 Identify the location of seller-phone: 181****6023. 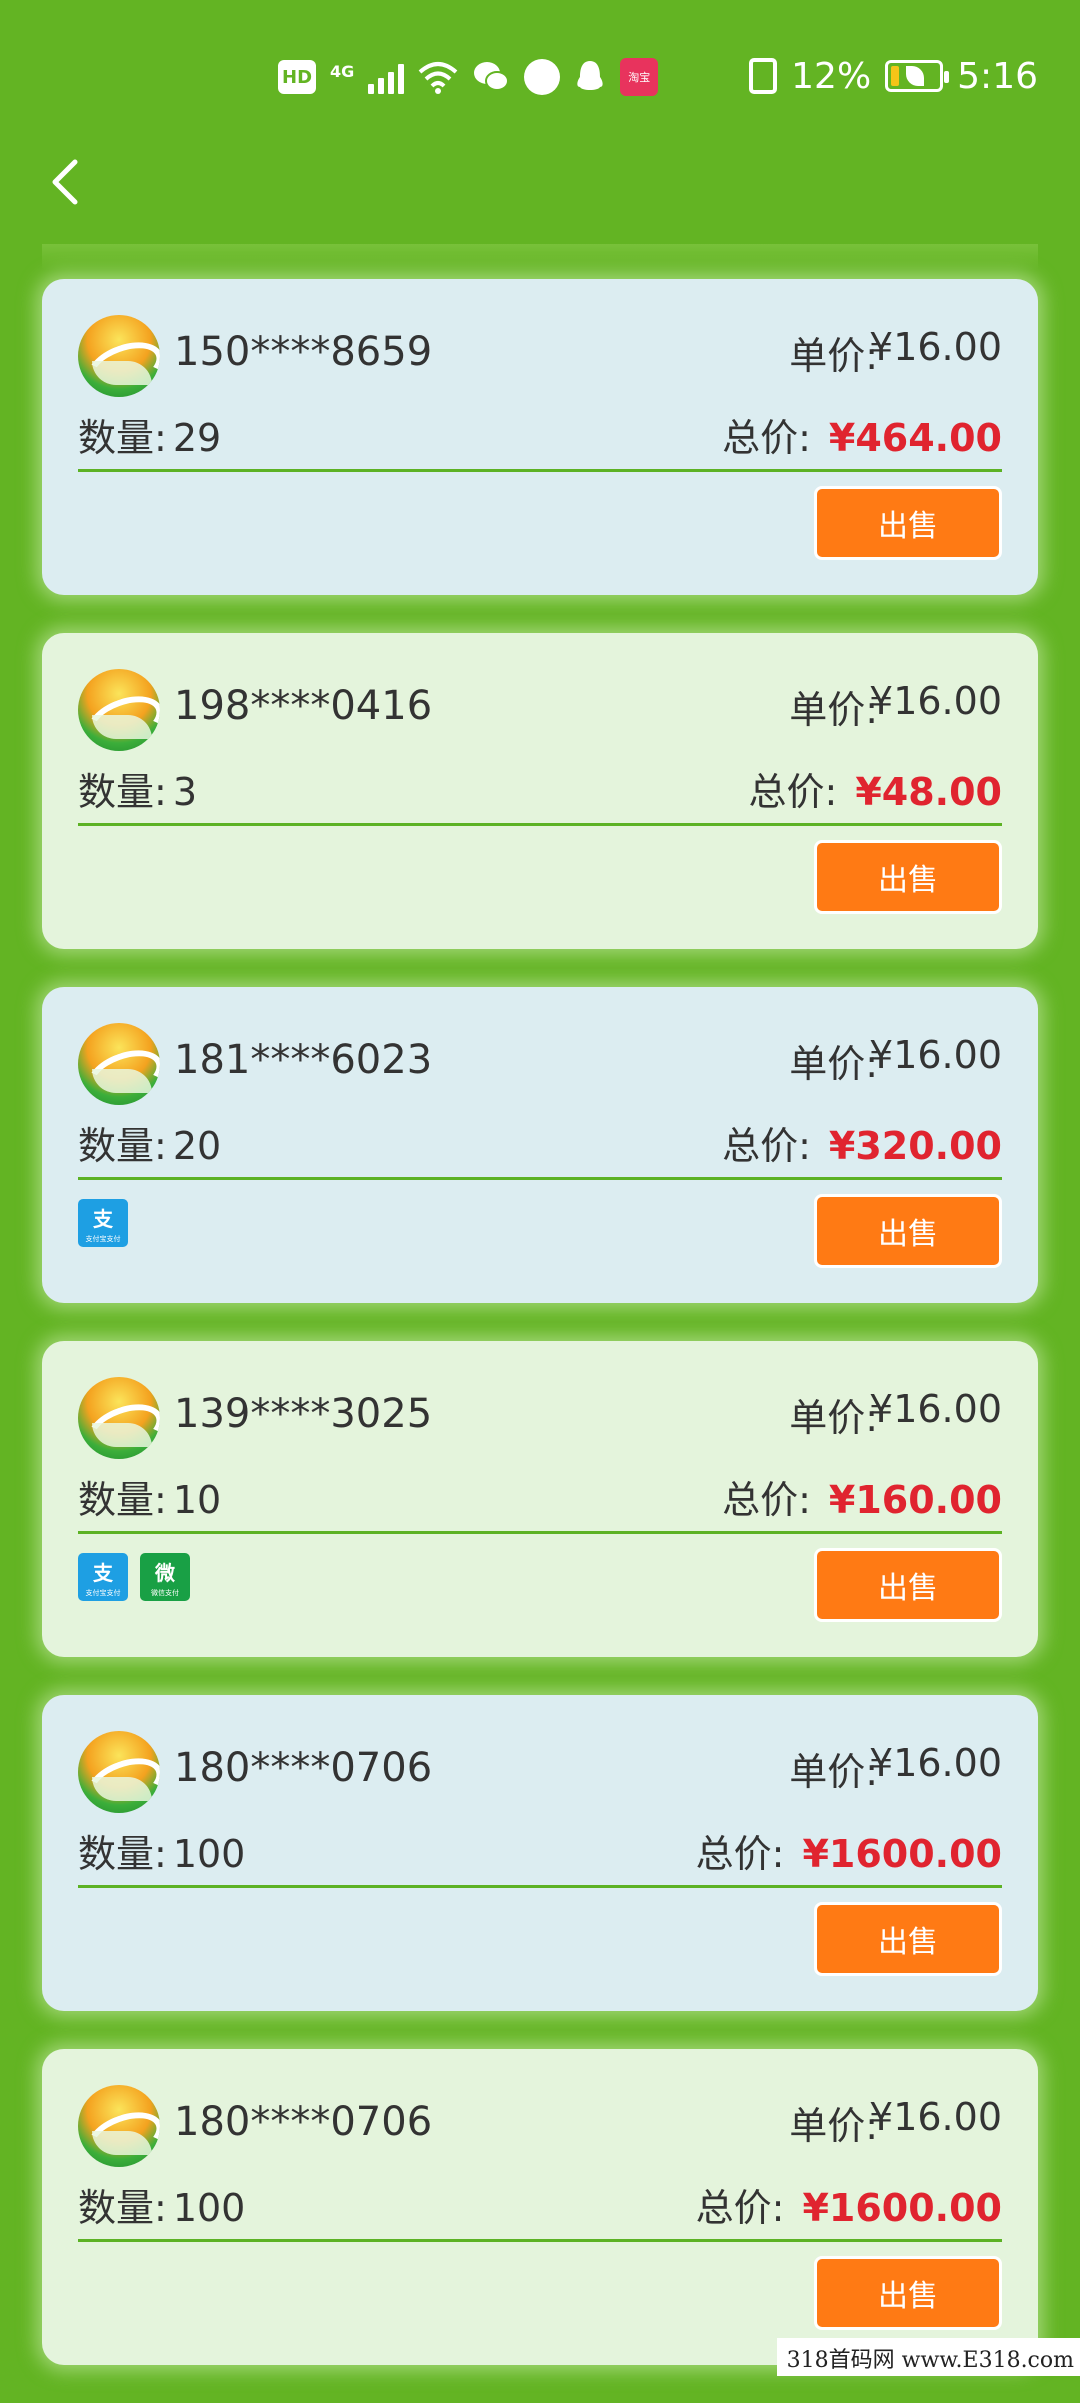
(303, 1060).